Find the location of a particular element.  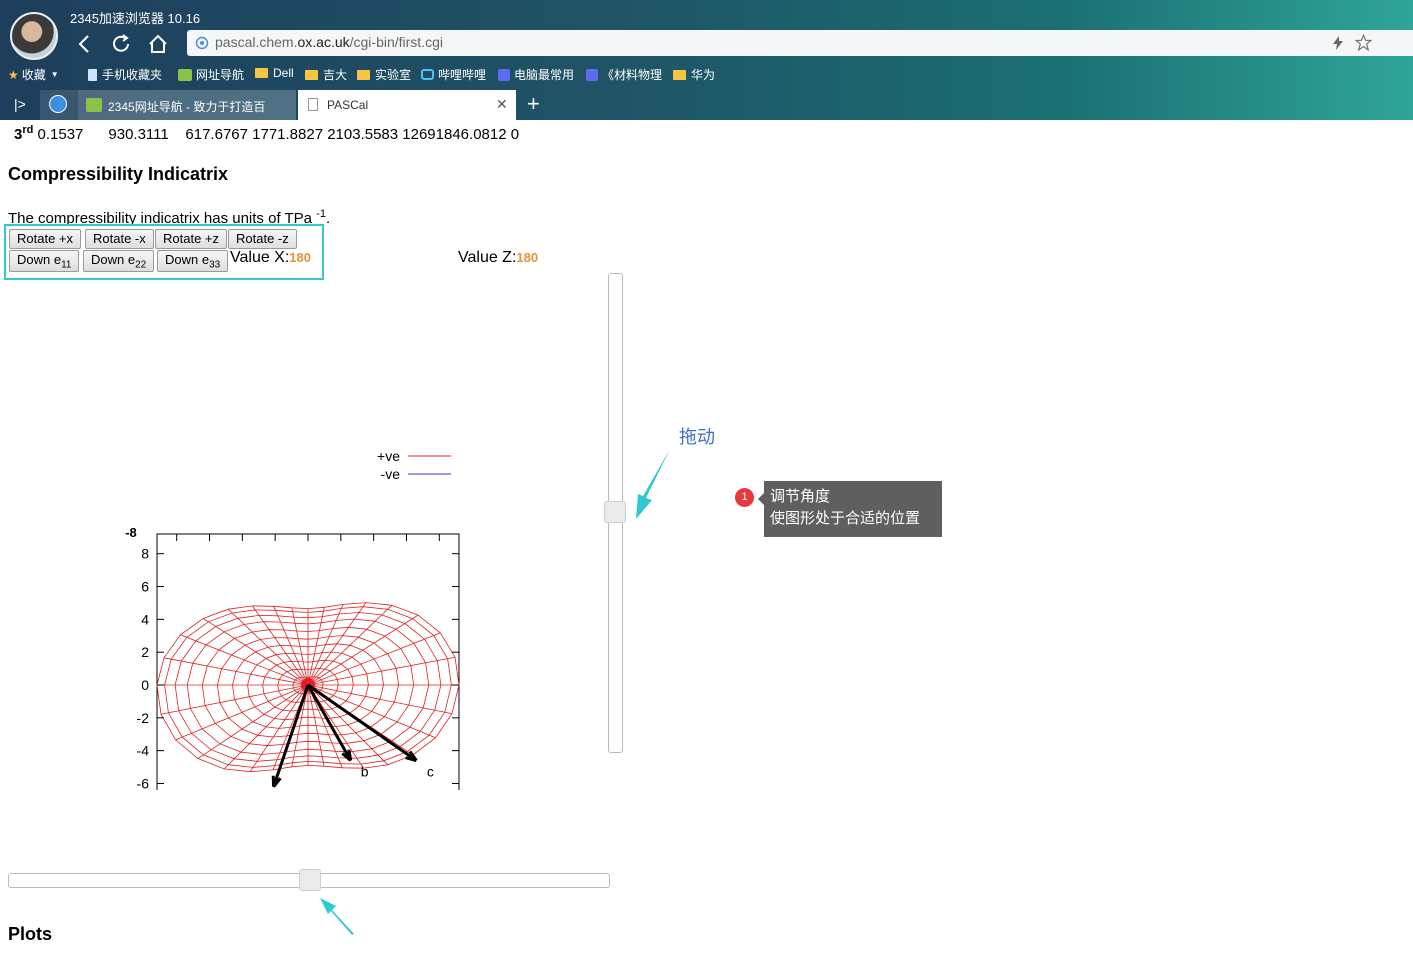

user-avatar is located at coordinates (34, 36).